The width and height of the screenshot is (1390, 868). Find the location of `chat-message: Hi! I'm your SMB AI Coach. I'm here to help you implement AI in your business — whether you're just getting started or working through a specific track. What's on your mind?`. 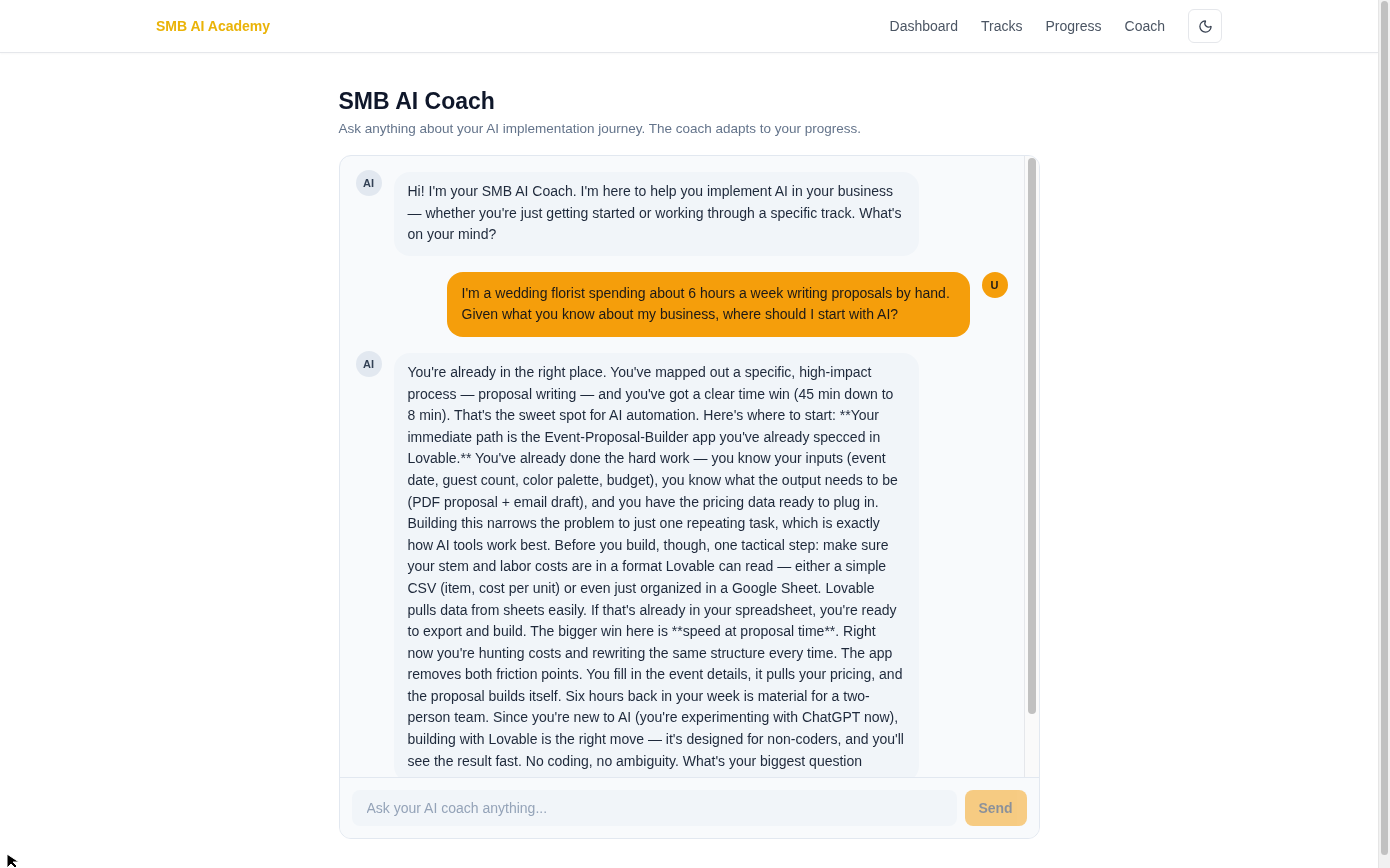

chat-message: Hi! I'm your SMB AI Coach. I'm here to help you implement AI in your business — whether you're just getting started or working through a specific track. What's on your mind? is located at coordinates (656, 214).